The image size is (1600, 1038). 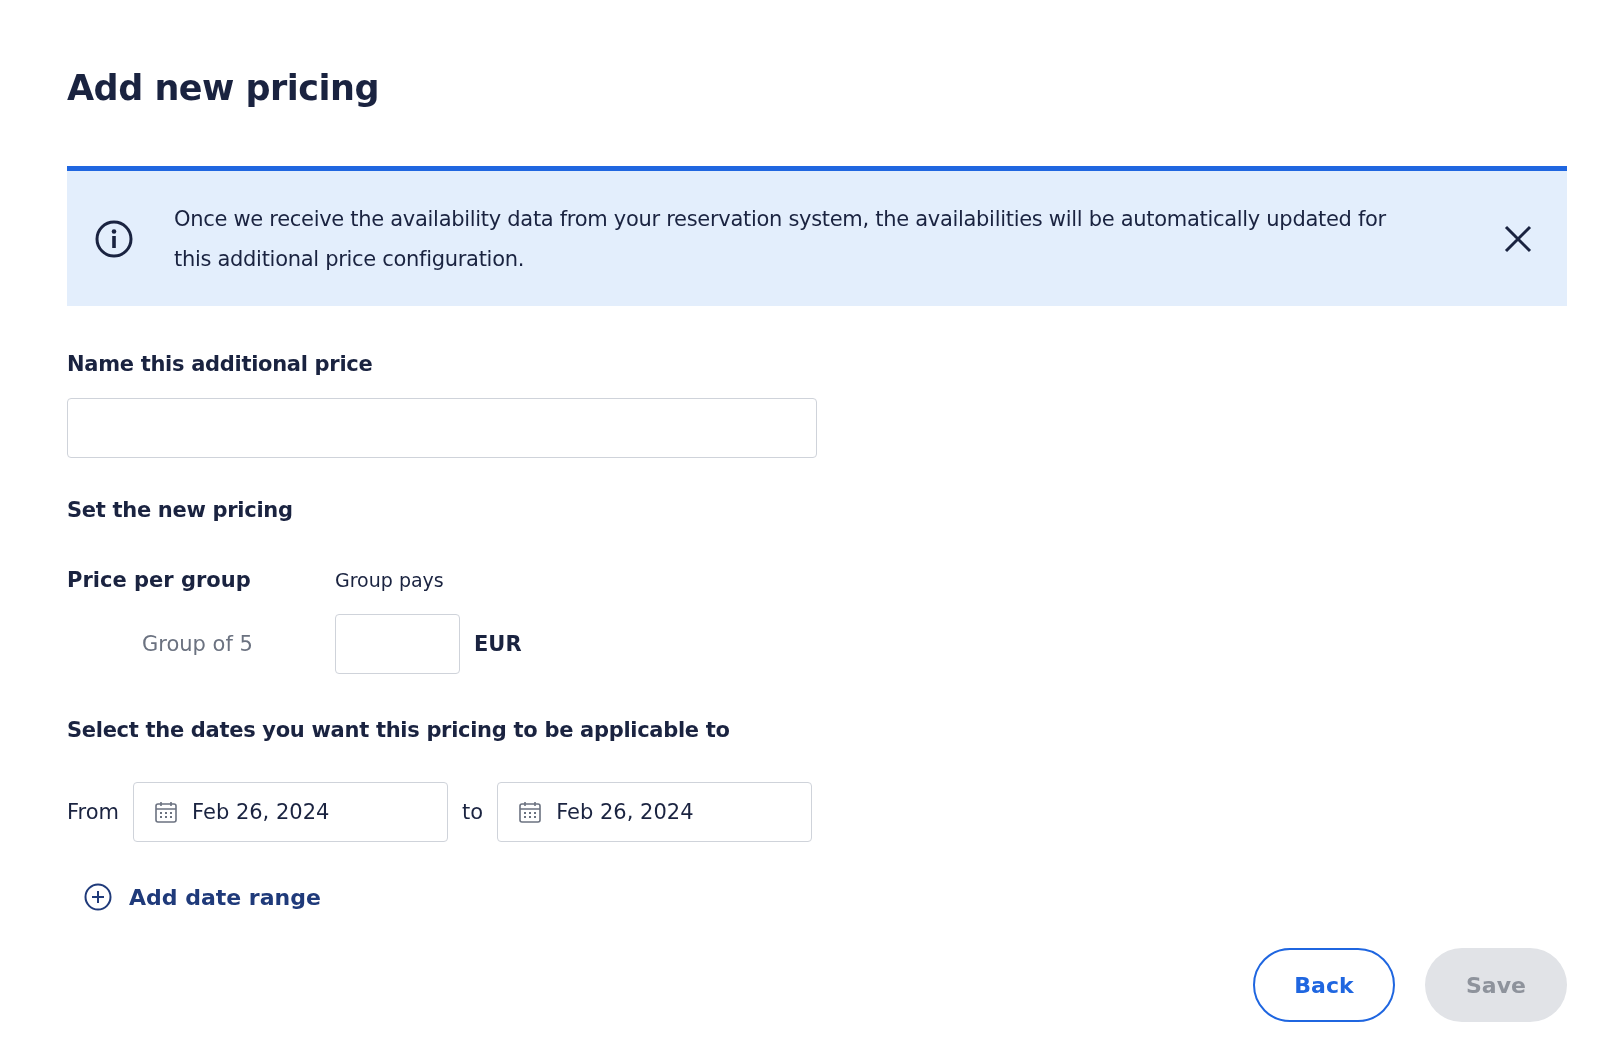 I want to click on currency-label: EUR, so click(x=498, y=644).